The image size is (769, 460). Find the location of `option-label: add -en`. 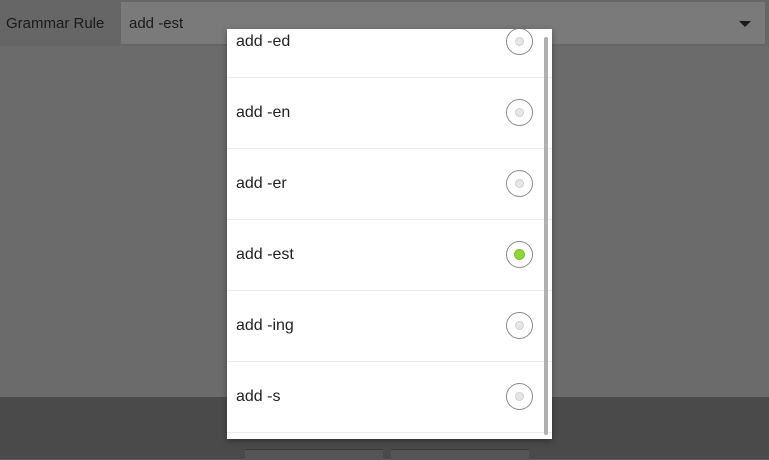

option-label: add -en is located at coordinates (263, 112).